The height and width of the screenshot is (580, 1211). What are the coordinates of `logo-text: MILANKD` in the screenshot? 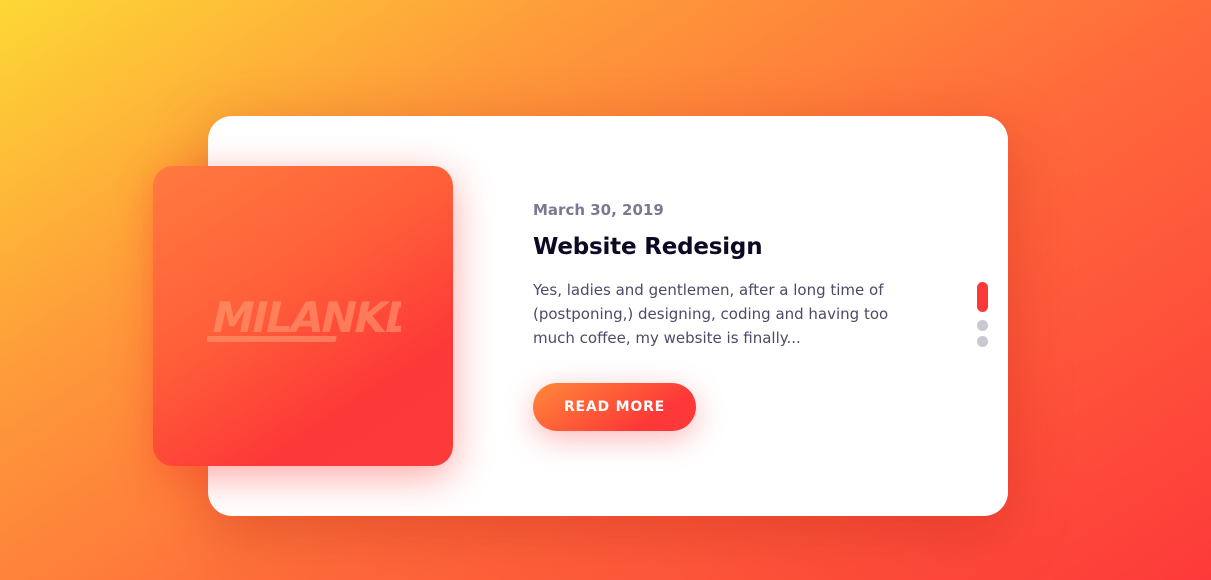 It's located at (304, 318).